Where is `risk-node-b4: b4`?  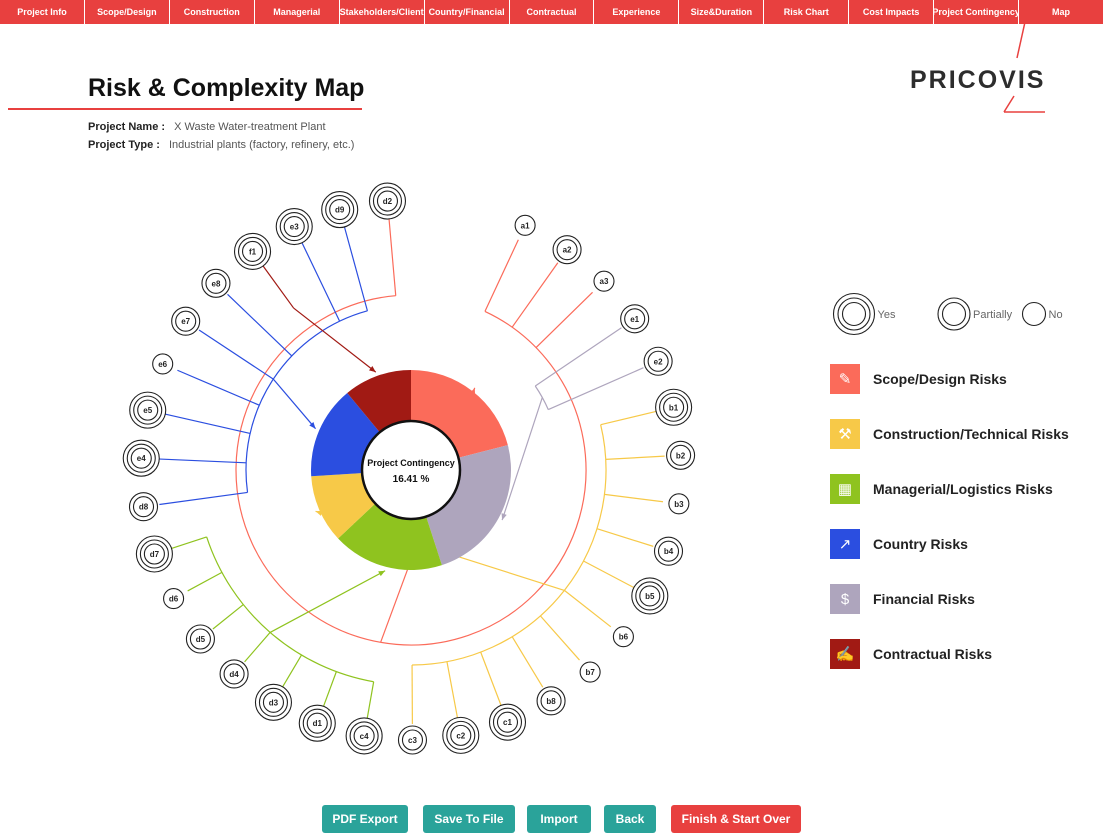
risk-node-b4: b4 is located at coordinates (669, 551).